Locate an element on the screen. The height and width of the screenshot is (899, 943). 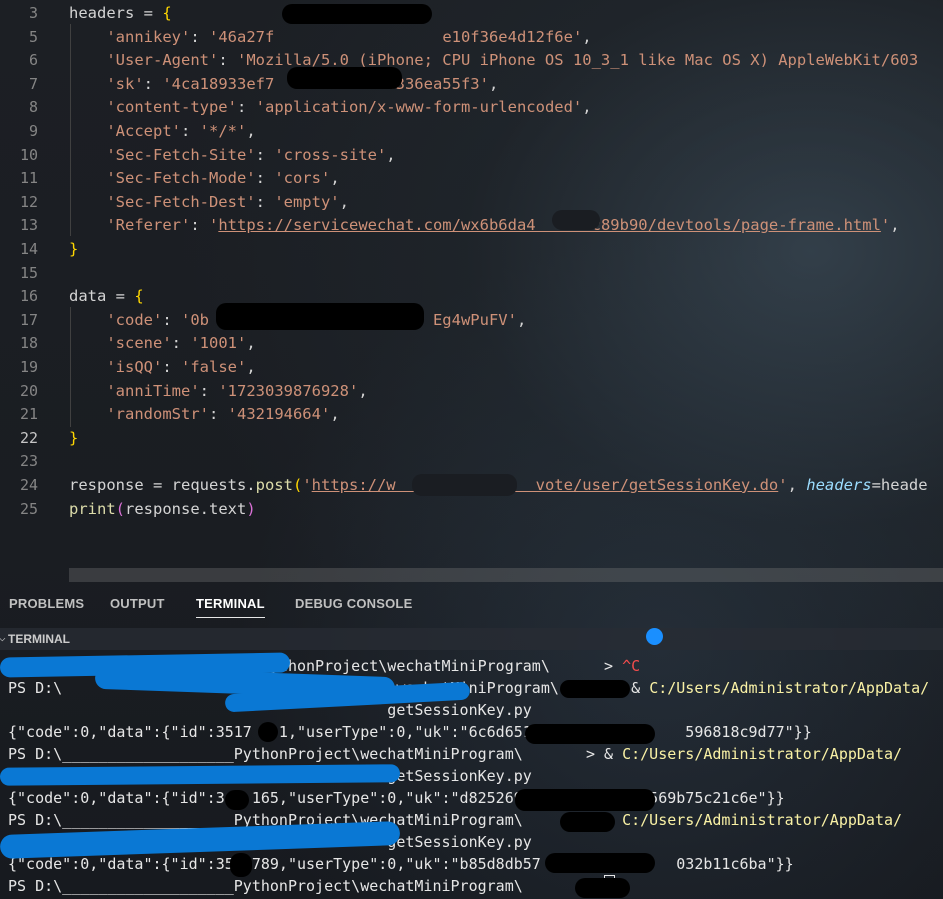
code-token: ( is located at coordinates (120, 508).